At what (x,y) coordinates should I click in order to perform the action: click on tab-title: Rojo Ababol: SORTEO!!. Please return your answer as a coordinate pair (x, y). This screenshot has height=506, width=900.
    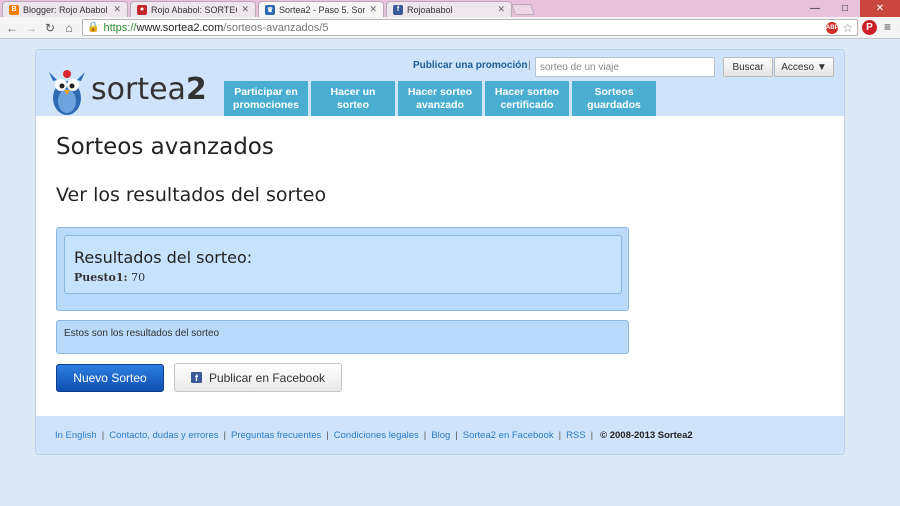
    Looking at the image, I should click on (194, 9).